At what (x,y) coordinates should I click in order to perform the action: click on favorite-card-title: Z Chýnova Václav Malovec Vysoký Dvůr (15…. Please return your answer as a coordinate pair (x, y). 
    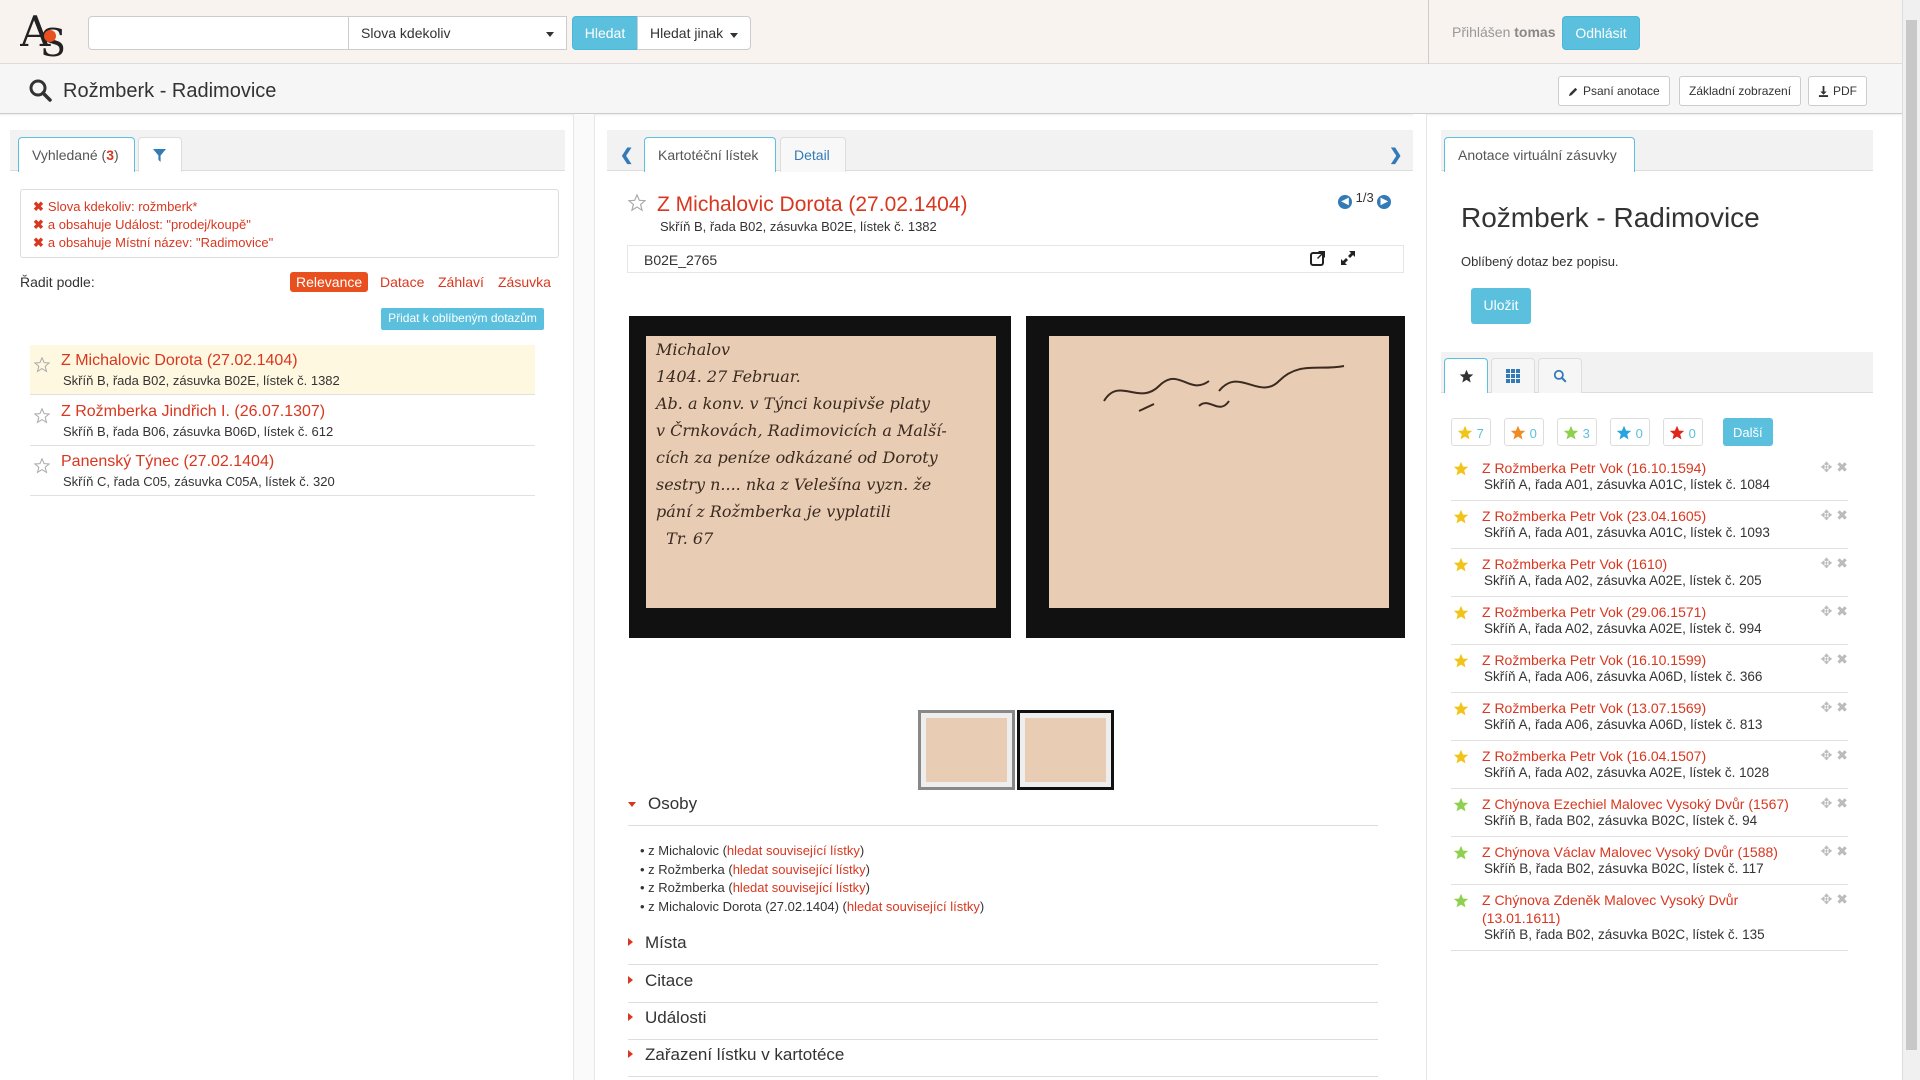
    Looking at the image, I should click on (1642, 852).